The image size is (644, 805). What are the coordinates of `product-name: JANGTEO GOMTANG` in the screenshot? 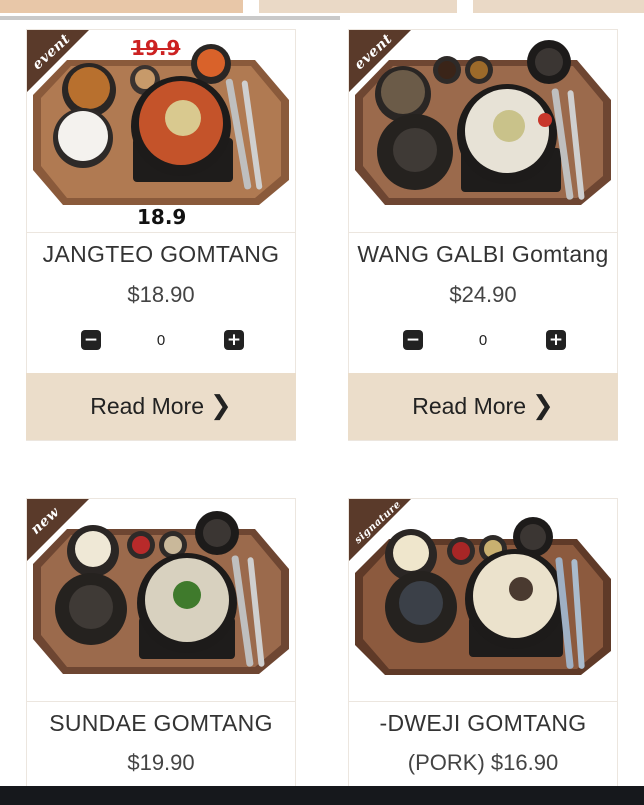 It's located at (161, 254).